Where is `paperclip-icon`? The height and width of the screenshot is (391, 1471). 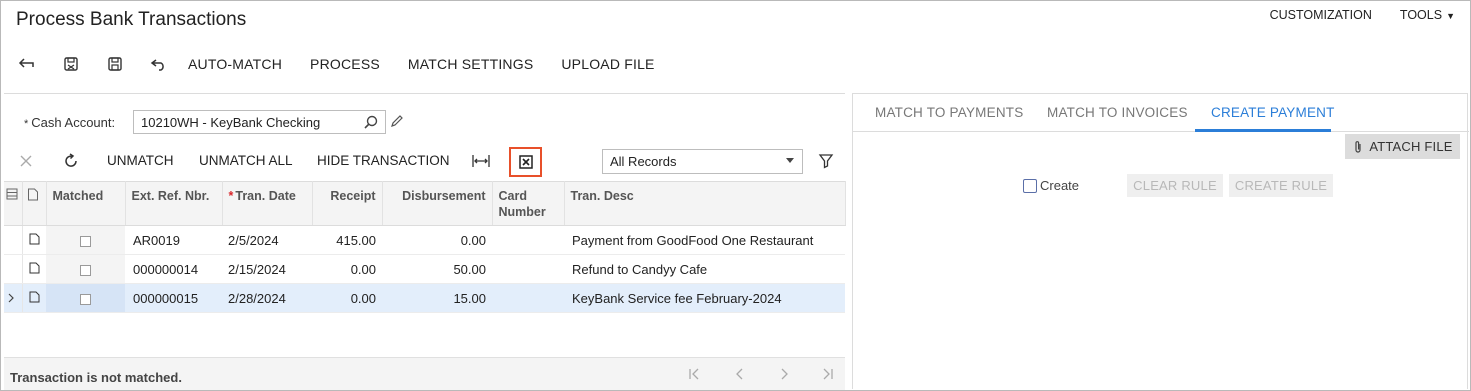 paperclip-icon is located at coordinates (1358, 146).